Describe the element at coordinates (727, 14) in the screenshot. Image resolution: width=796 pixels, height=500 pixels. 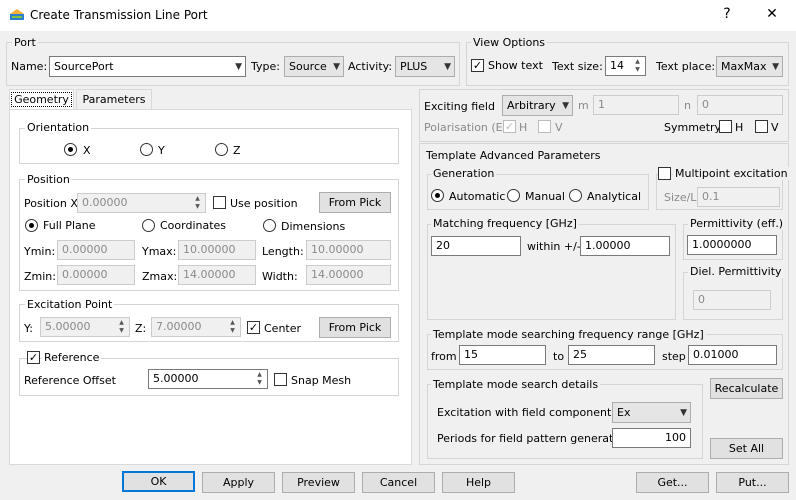
I see `help-icon: ?` at that location.